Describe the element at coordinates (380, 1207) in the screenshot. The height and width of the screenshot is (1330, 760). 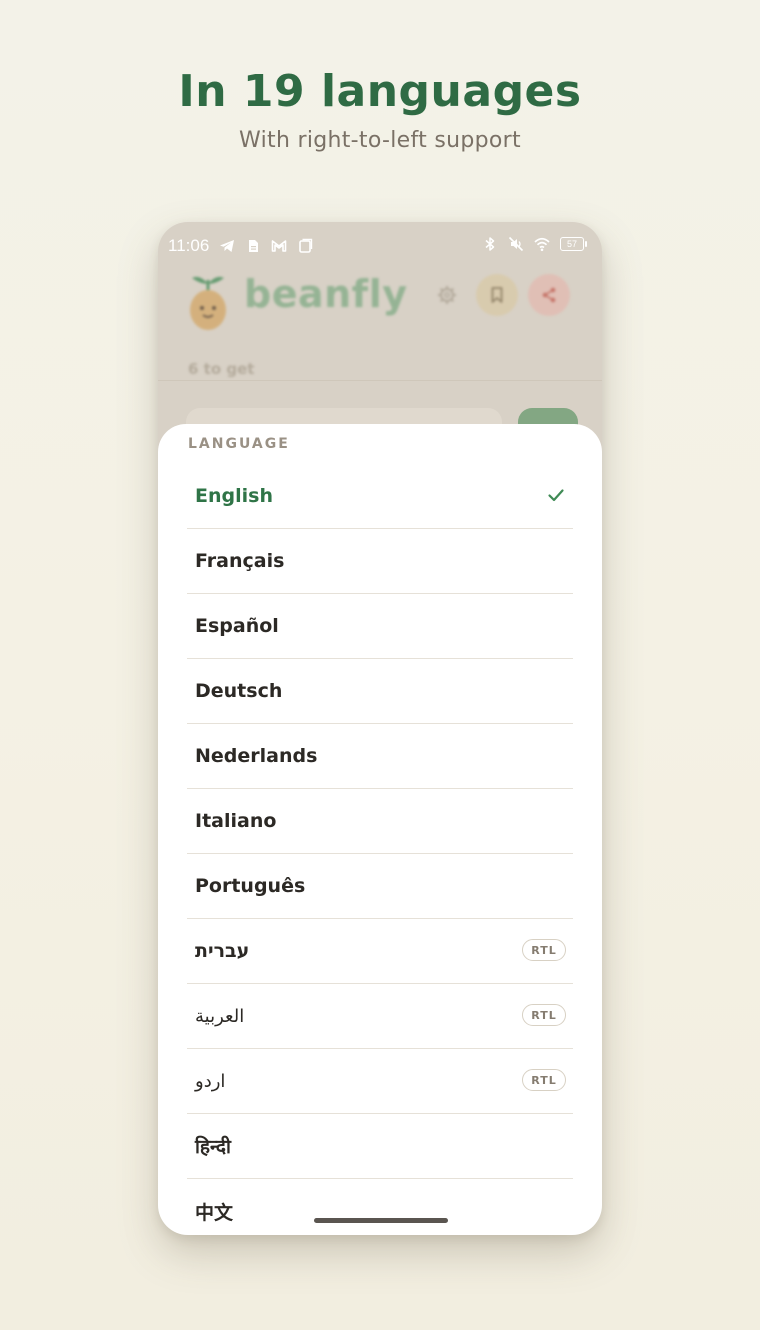
I see `language-item-chinese: 中文` at that location.